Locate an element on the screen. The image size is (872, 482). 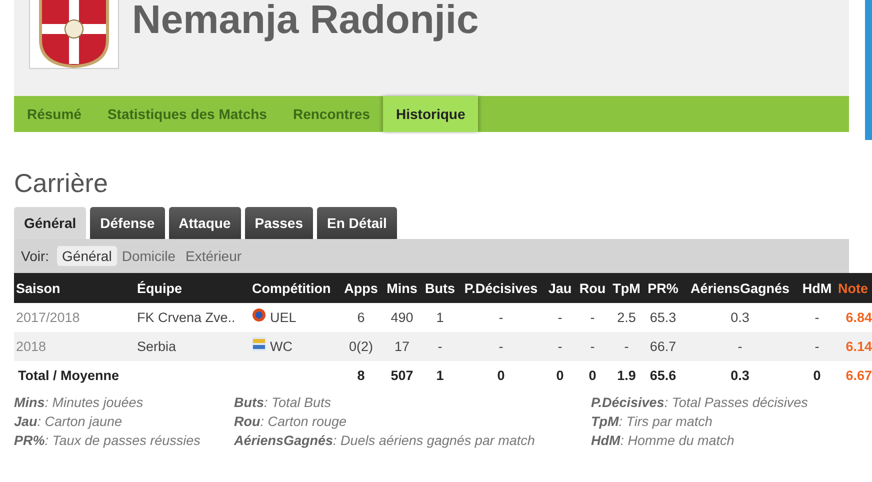
table-cell: 17 is located at coordinates (402, 346).